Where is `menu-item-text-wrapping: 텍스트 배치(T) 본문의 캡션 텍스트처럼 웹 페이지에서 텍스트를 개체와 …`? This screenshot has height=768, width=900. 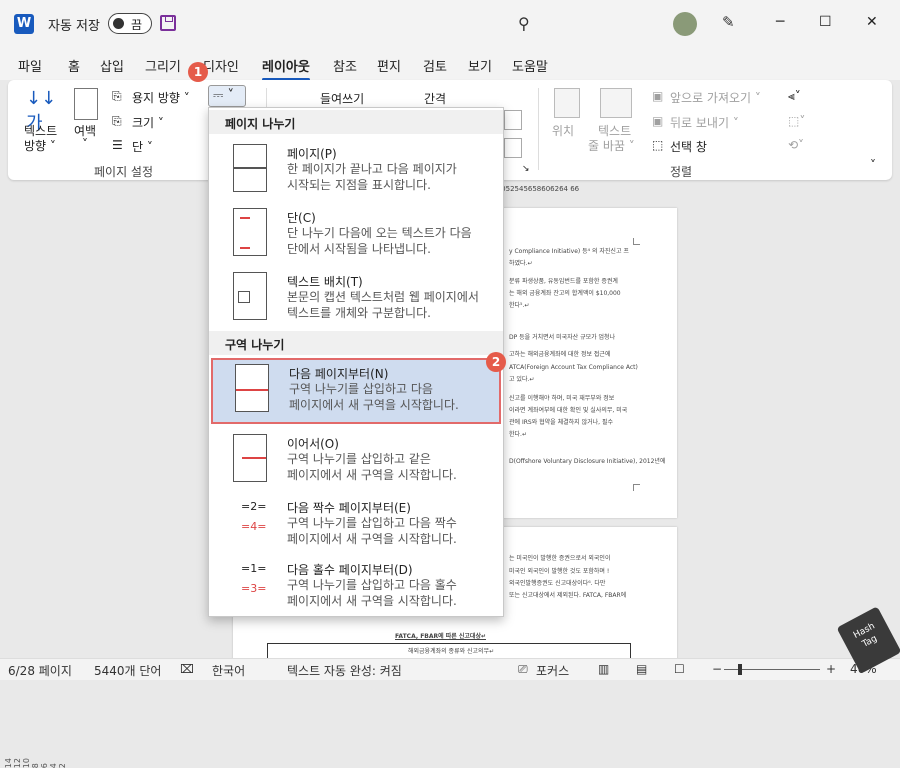
menu-item-text-wrapping: 텍스트 배치(T) 본문의 캡션 텍스트처럼 웹 페이지에서 텍스트를 개체와 … is located at coordinates (356, 298).